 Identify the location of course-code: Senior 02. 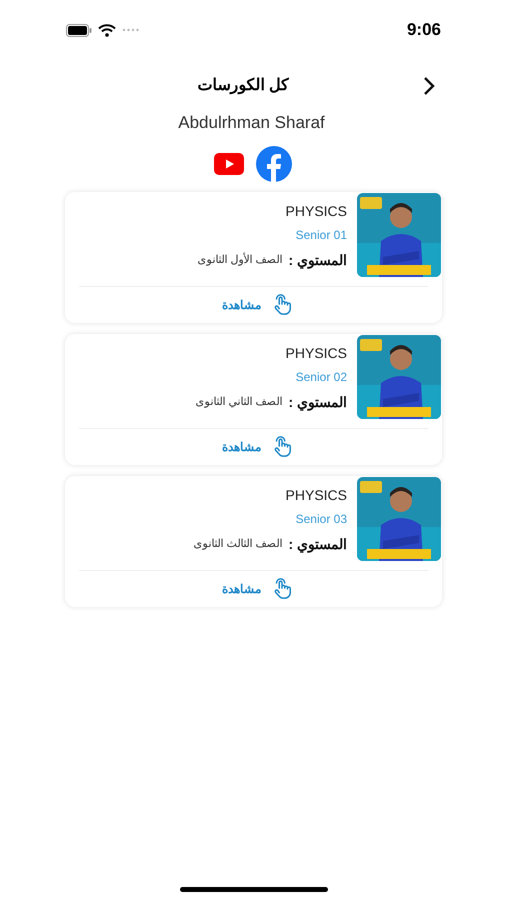
(321, 377).